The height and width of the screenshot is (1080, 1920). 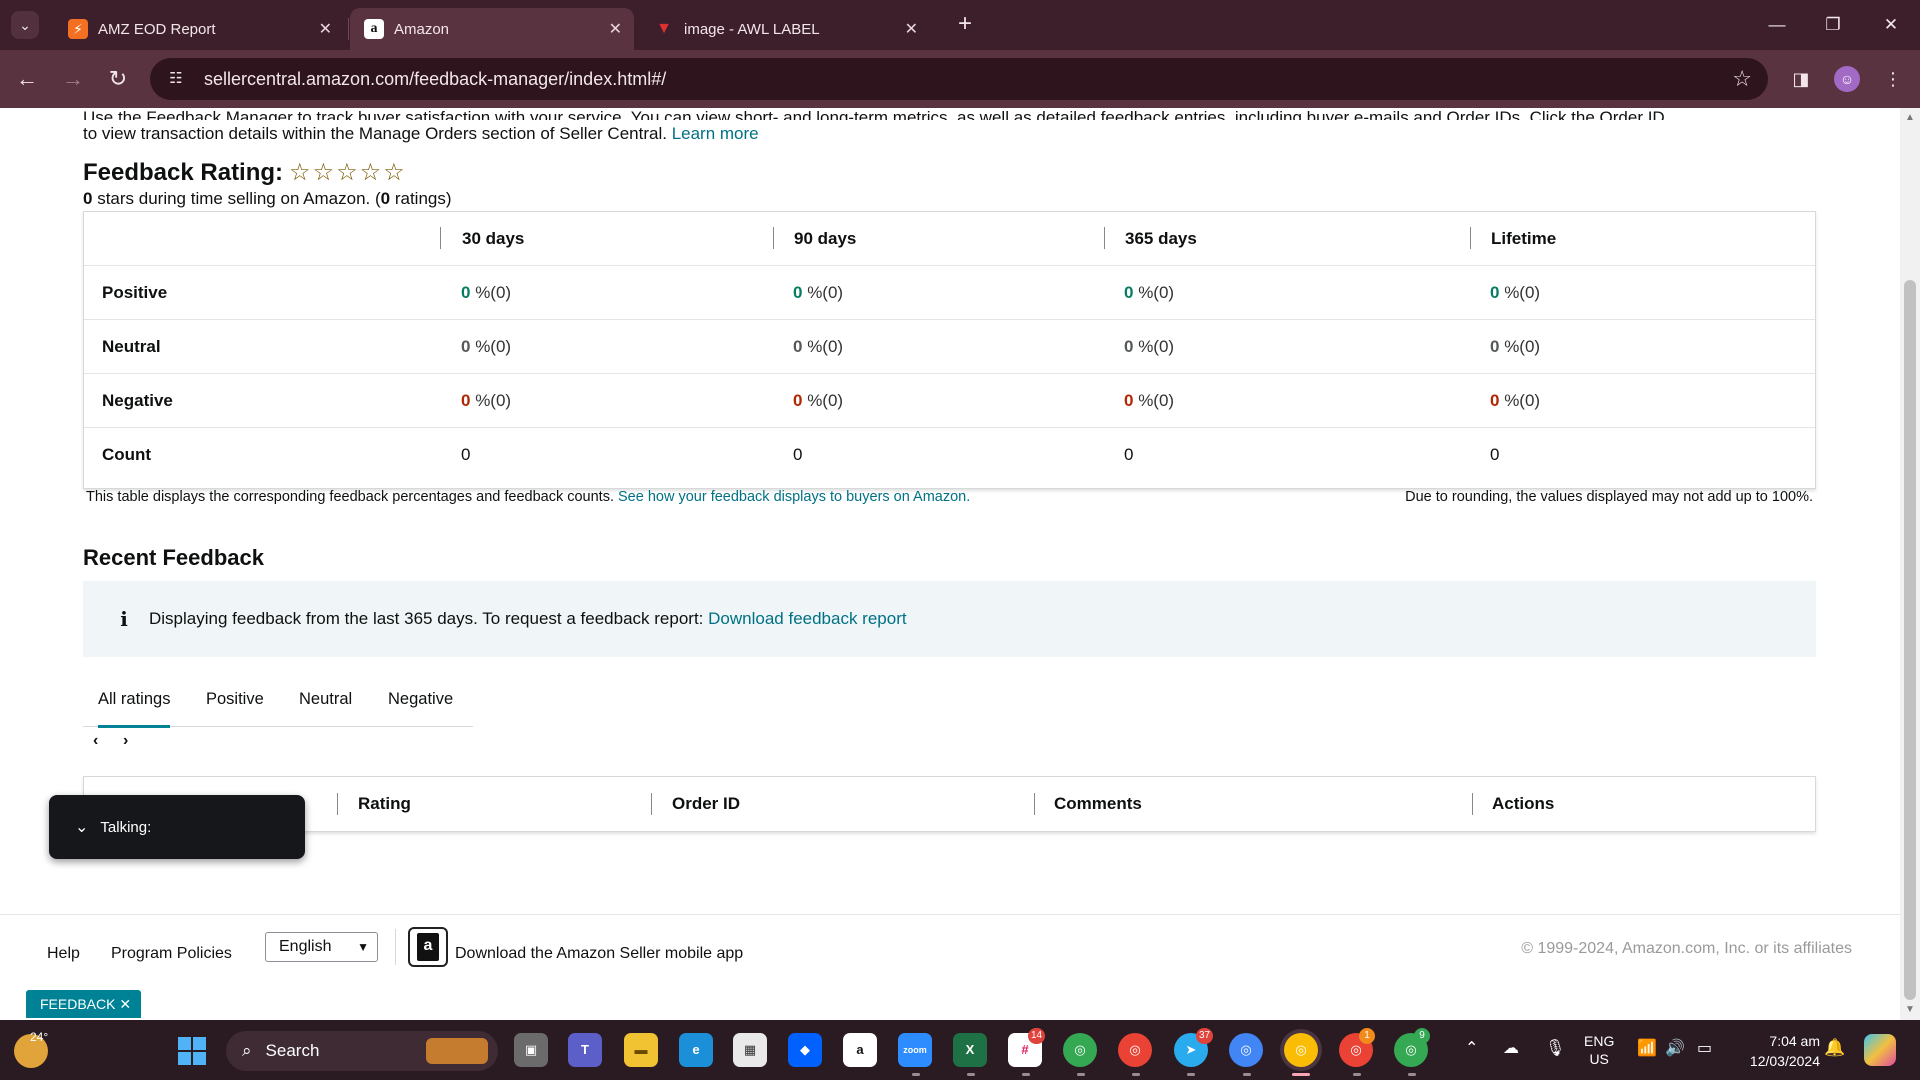 What do you see at coordinates (949, 401) in the screenshot?
I see `table-row-negative: Negative 0 %(0) 0 %(0) 0 %(0) 0 %(0)` at bounding box center [949, 401].